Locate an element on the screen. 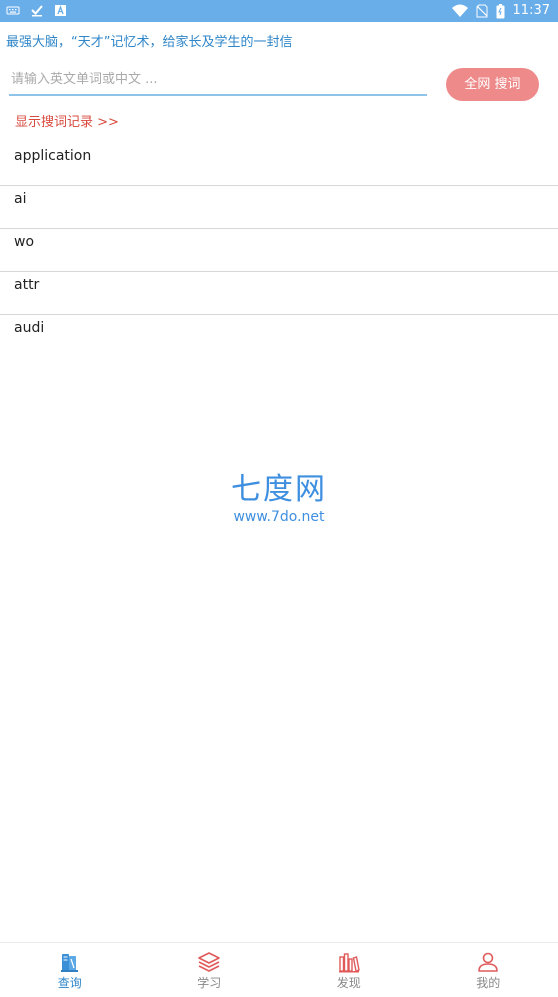 The height and width of the screenshot is (997, 558). bottom-nav: 查询 学习 发现 我的 is located at coordinates (279, 969).